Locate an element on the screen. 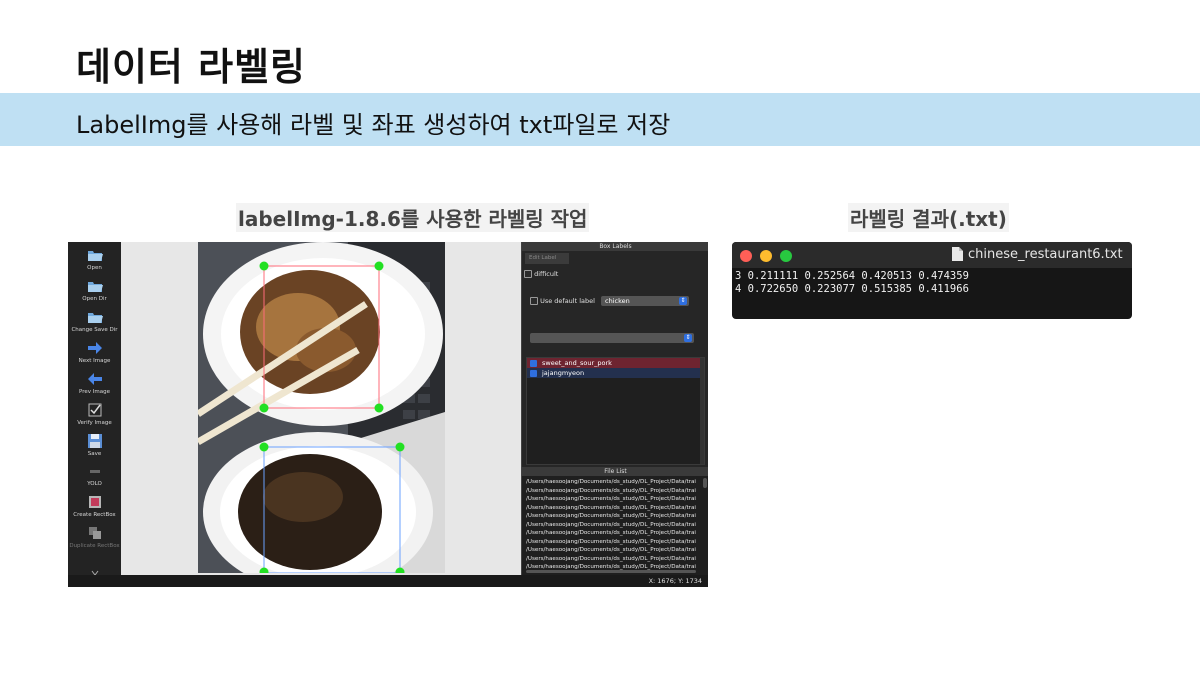 This screenshot has width=1200, height=675. food-photo-drawing is located at coordinates (321, 407).